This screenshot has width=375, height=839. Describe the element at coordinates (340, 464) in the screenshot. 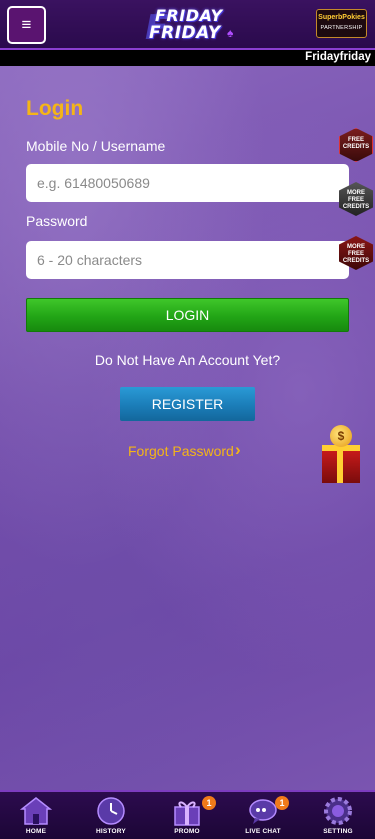

I see `gift-ribbon` at that location.